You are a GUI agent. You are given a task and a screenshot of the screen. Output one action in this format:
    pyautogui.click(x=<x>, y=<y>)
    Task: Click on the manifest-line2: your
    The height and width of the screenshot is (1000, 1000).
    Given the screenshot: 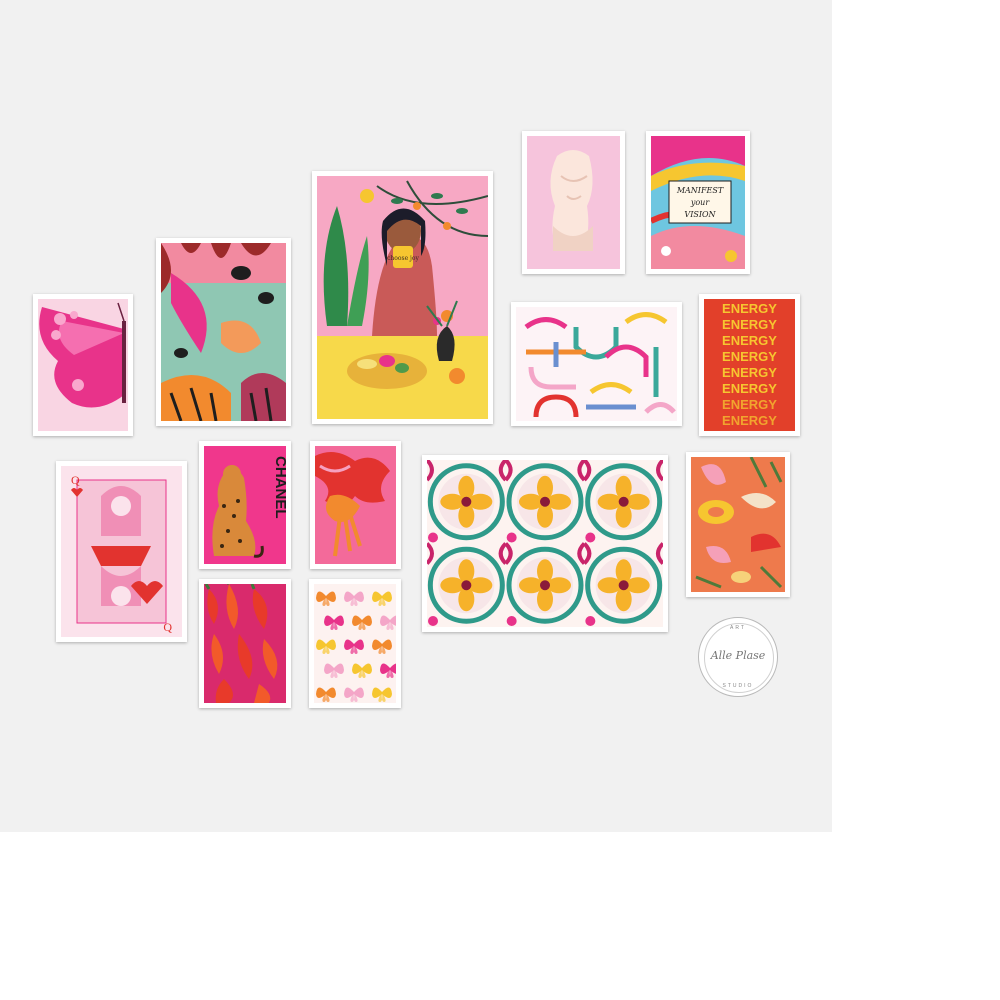 What is the action you would take?
    pyautogui.click(x=700, y=202)
    